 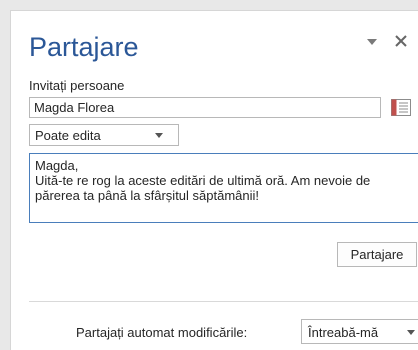 I want to click on auto-share-selected-value: Întreabă-mă, so click(x=343, y=332).